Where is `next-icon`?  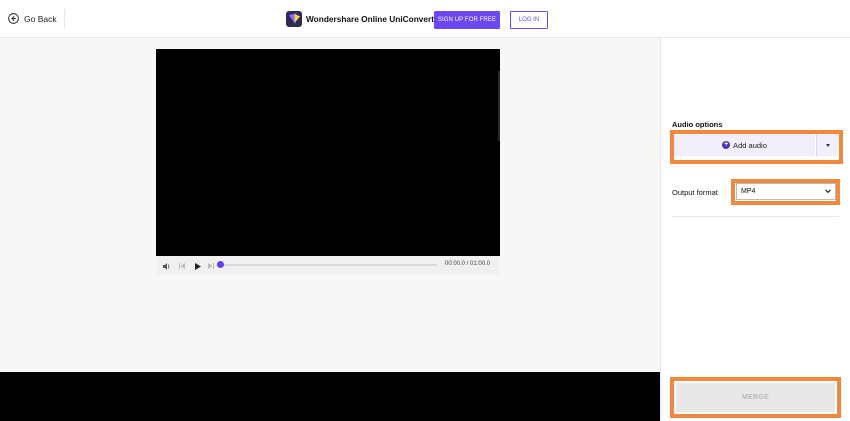 next-icon is located at coordinates (211, 266).